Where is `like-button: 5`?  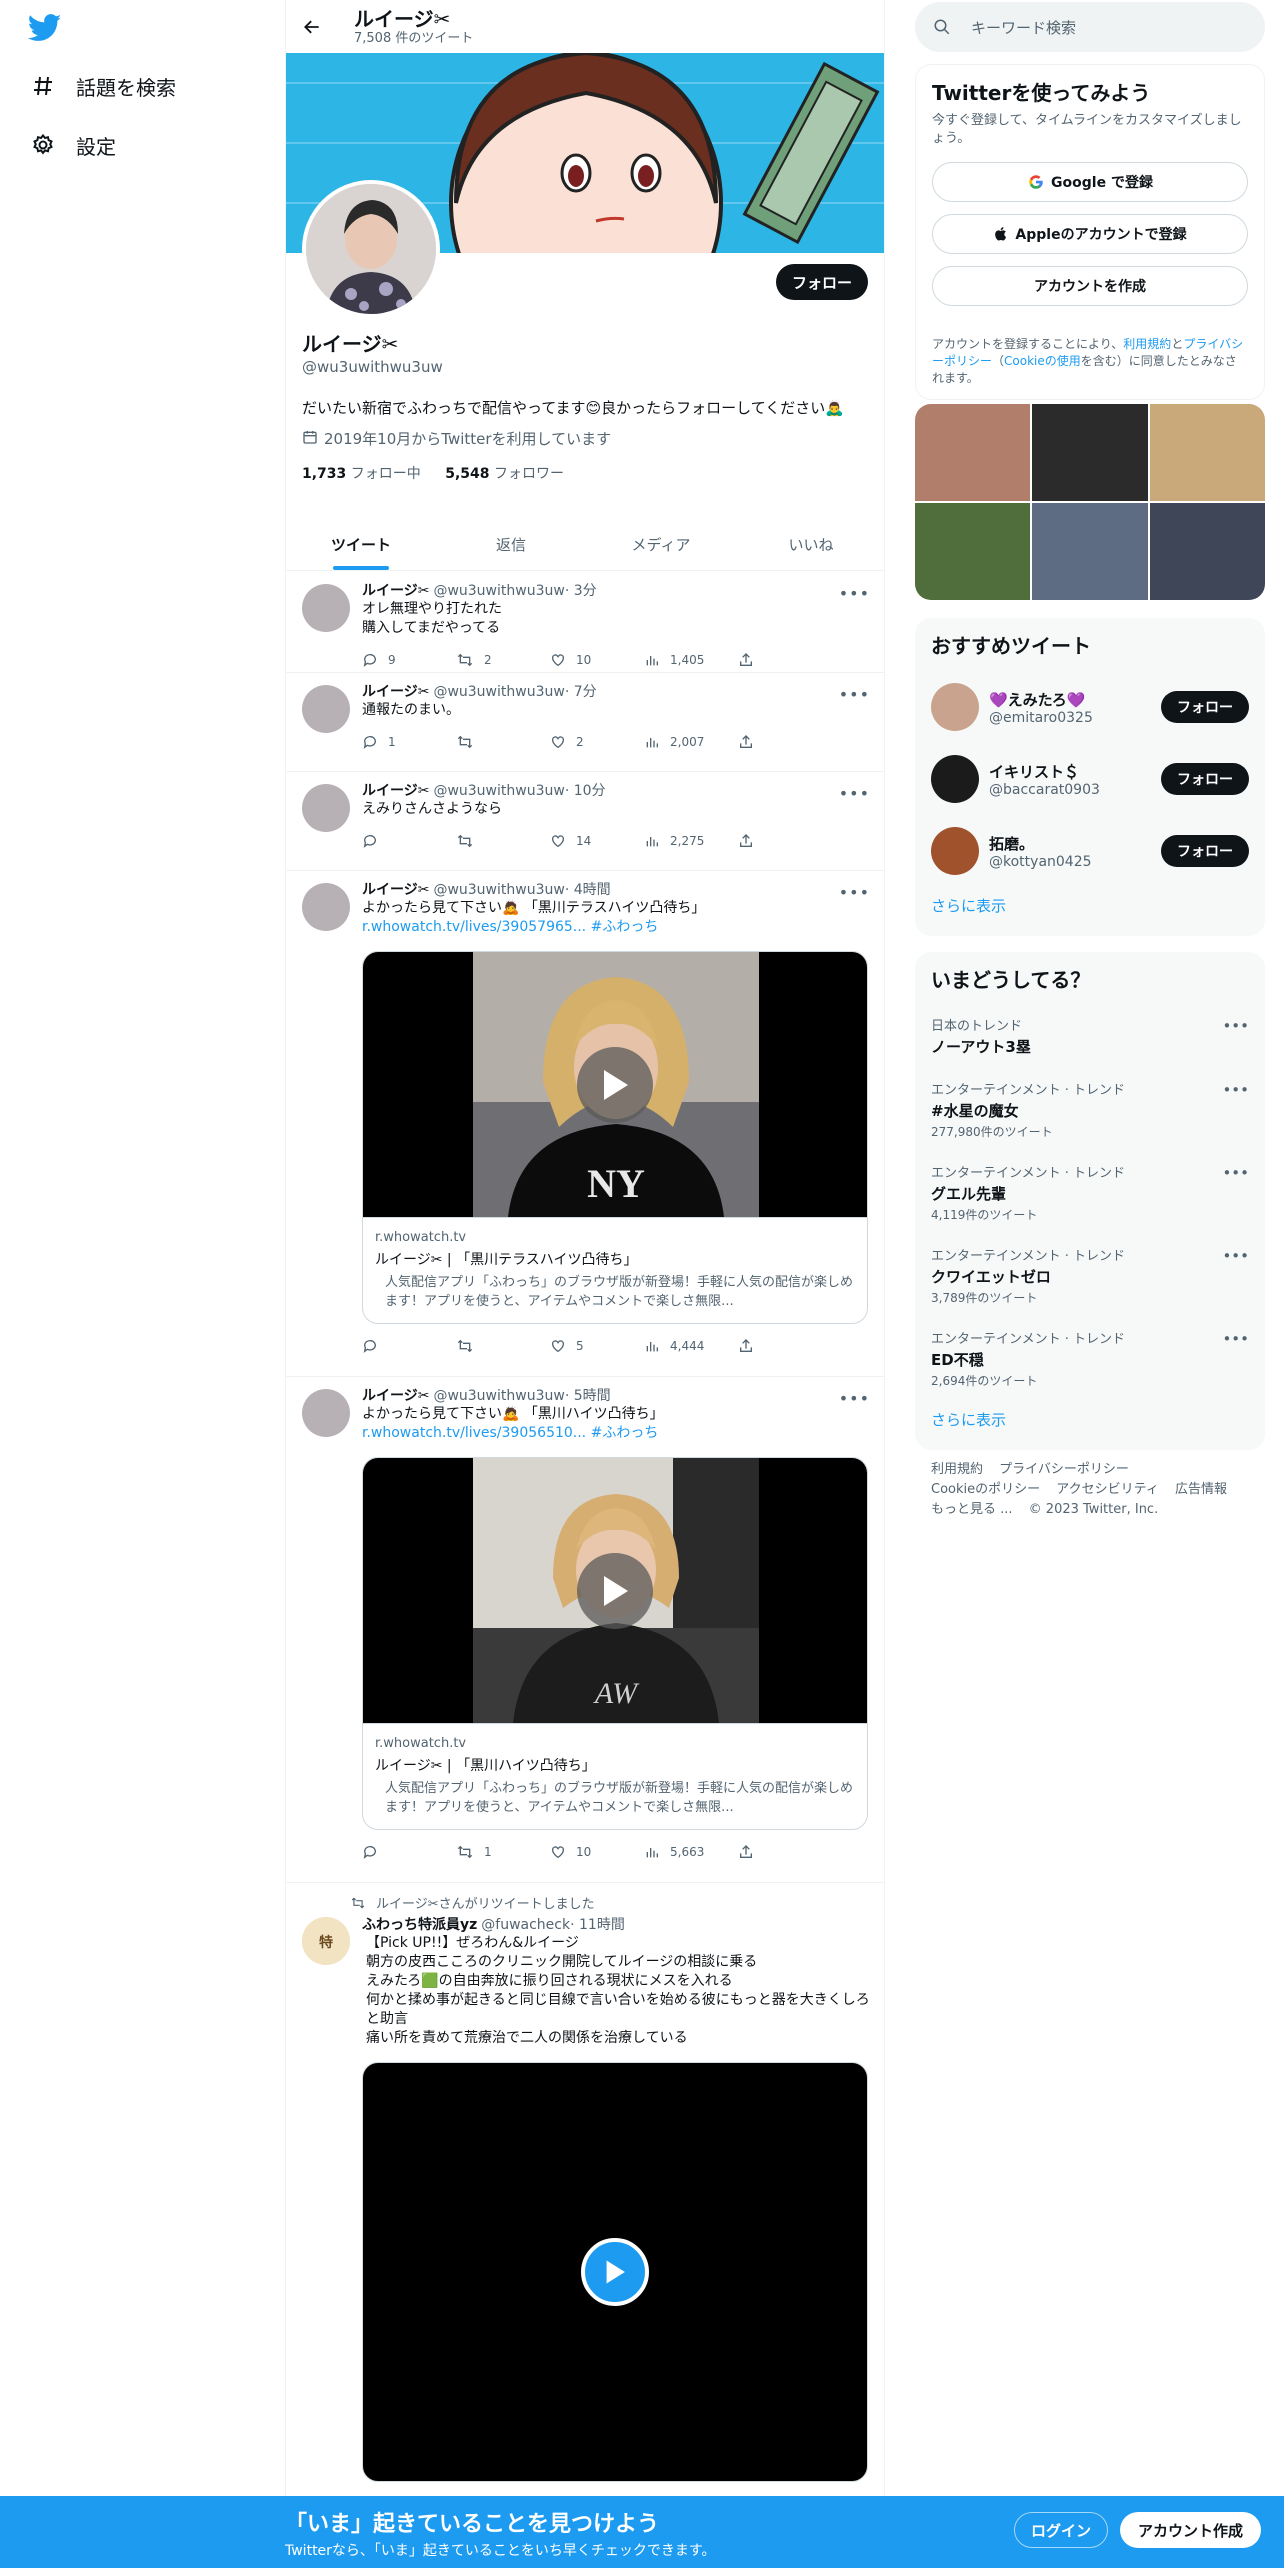
like-button: 5 is located at coordinates (597, 1346).